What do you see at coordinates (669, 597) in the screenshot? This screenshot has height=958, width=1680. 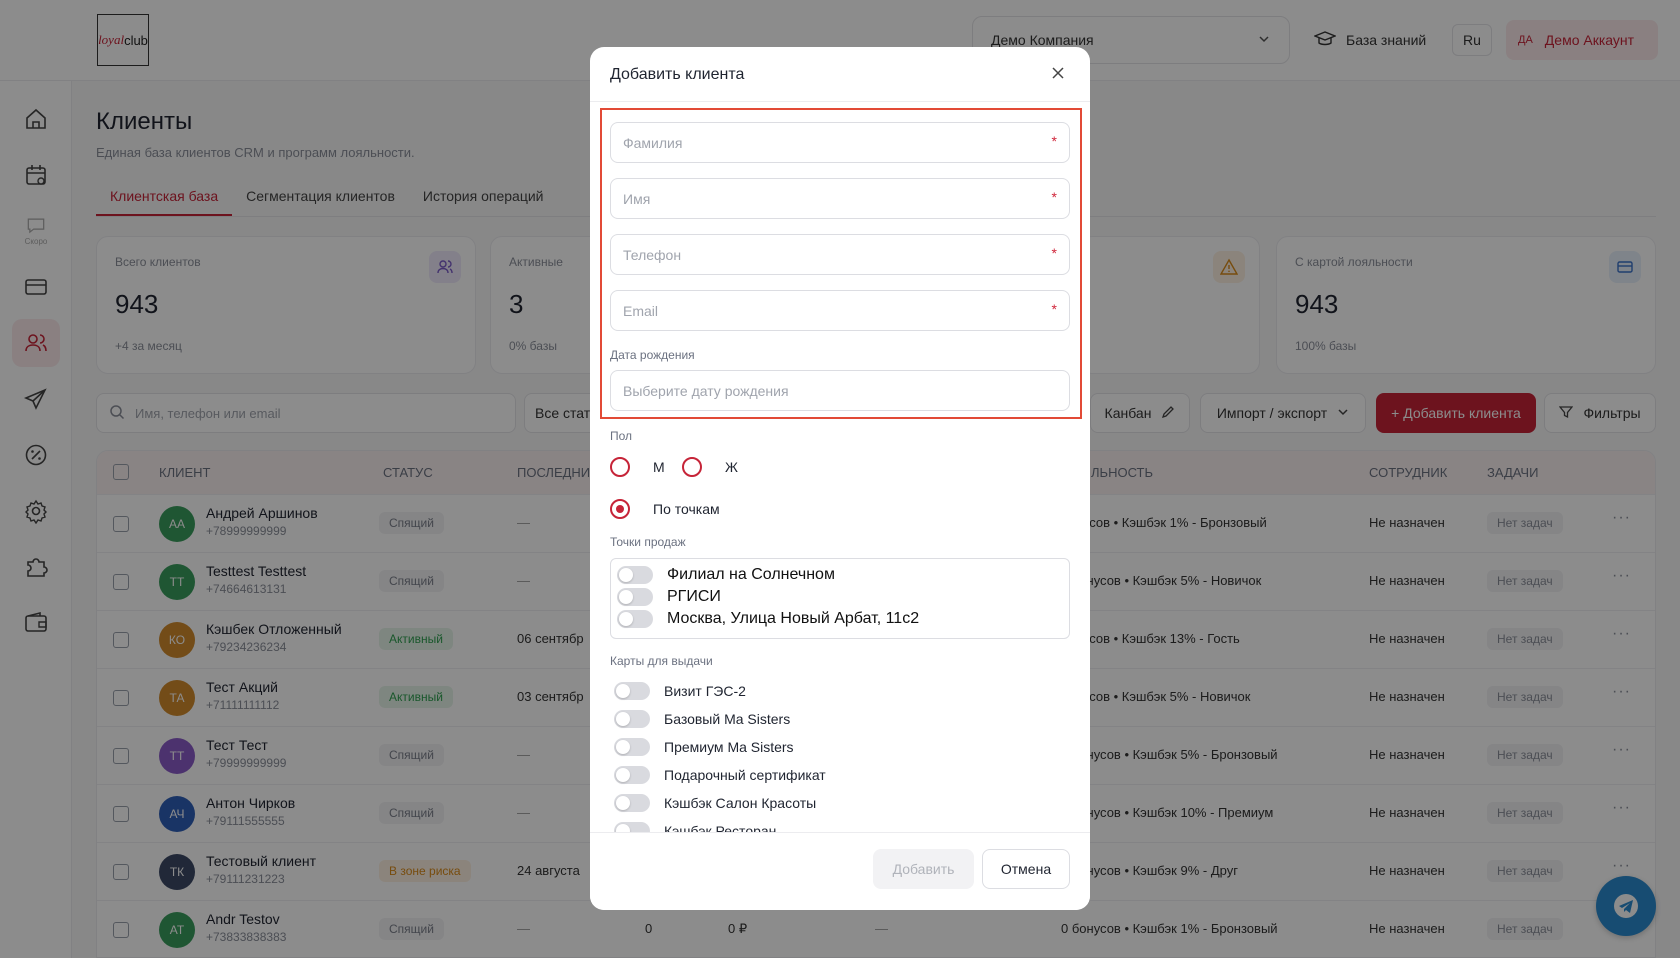 I see `point-item: РГИСИ` at bounding box center [669, 597].